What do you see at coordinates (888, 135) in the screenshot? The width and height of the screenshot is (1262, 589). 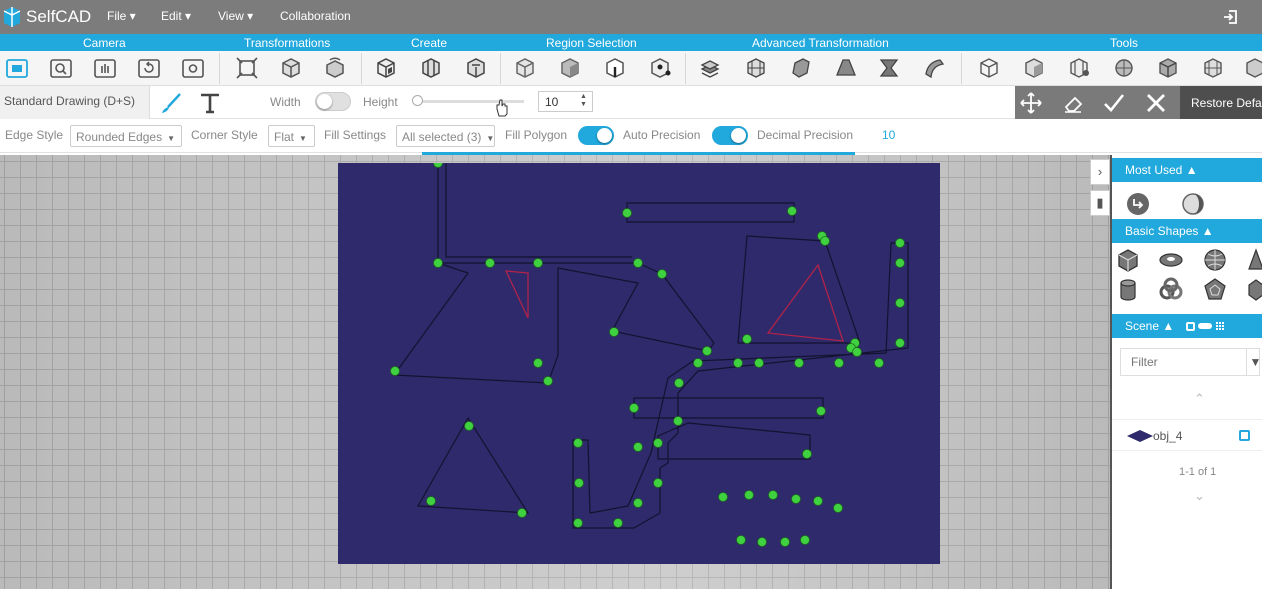 I see `decimal-precision-value: 10` at bounding box center [888, 135].